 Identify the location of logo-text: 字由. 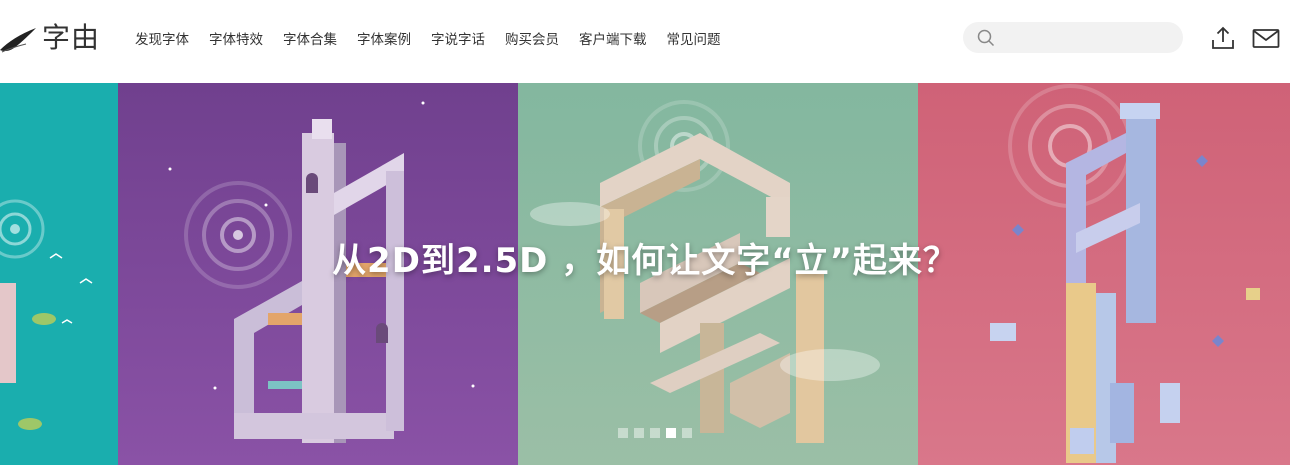
(71, 37).